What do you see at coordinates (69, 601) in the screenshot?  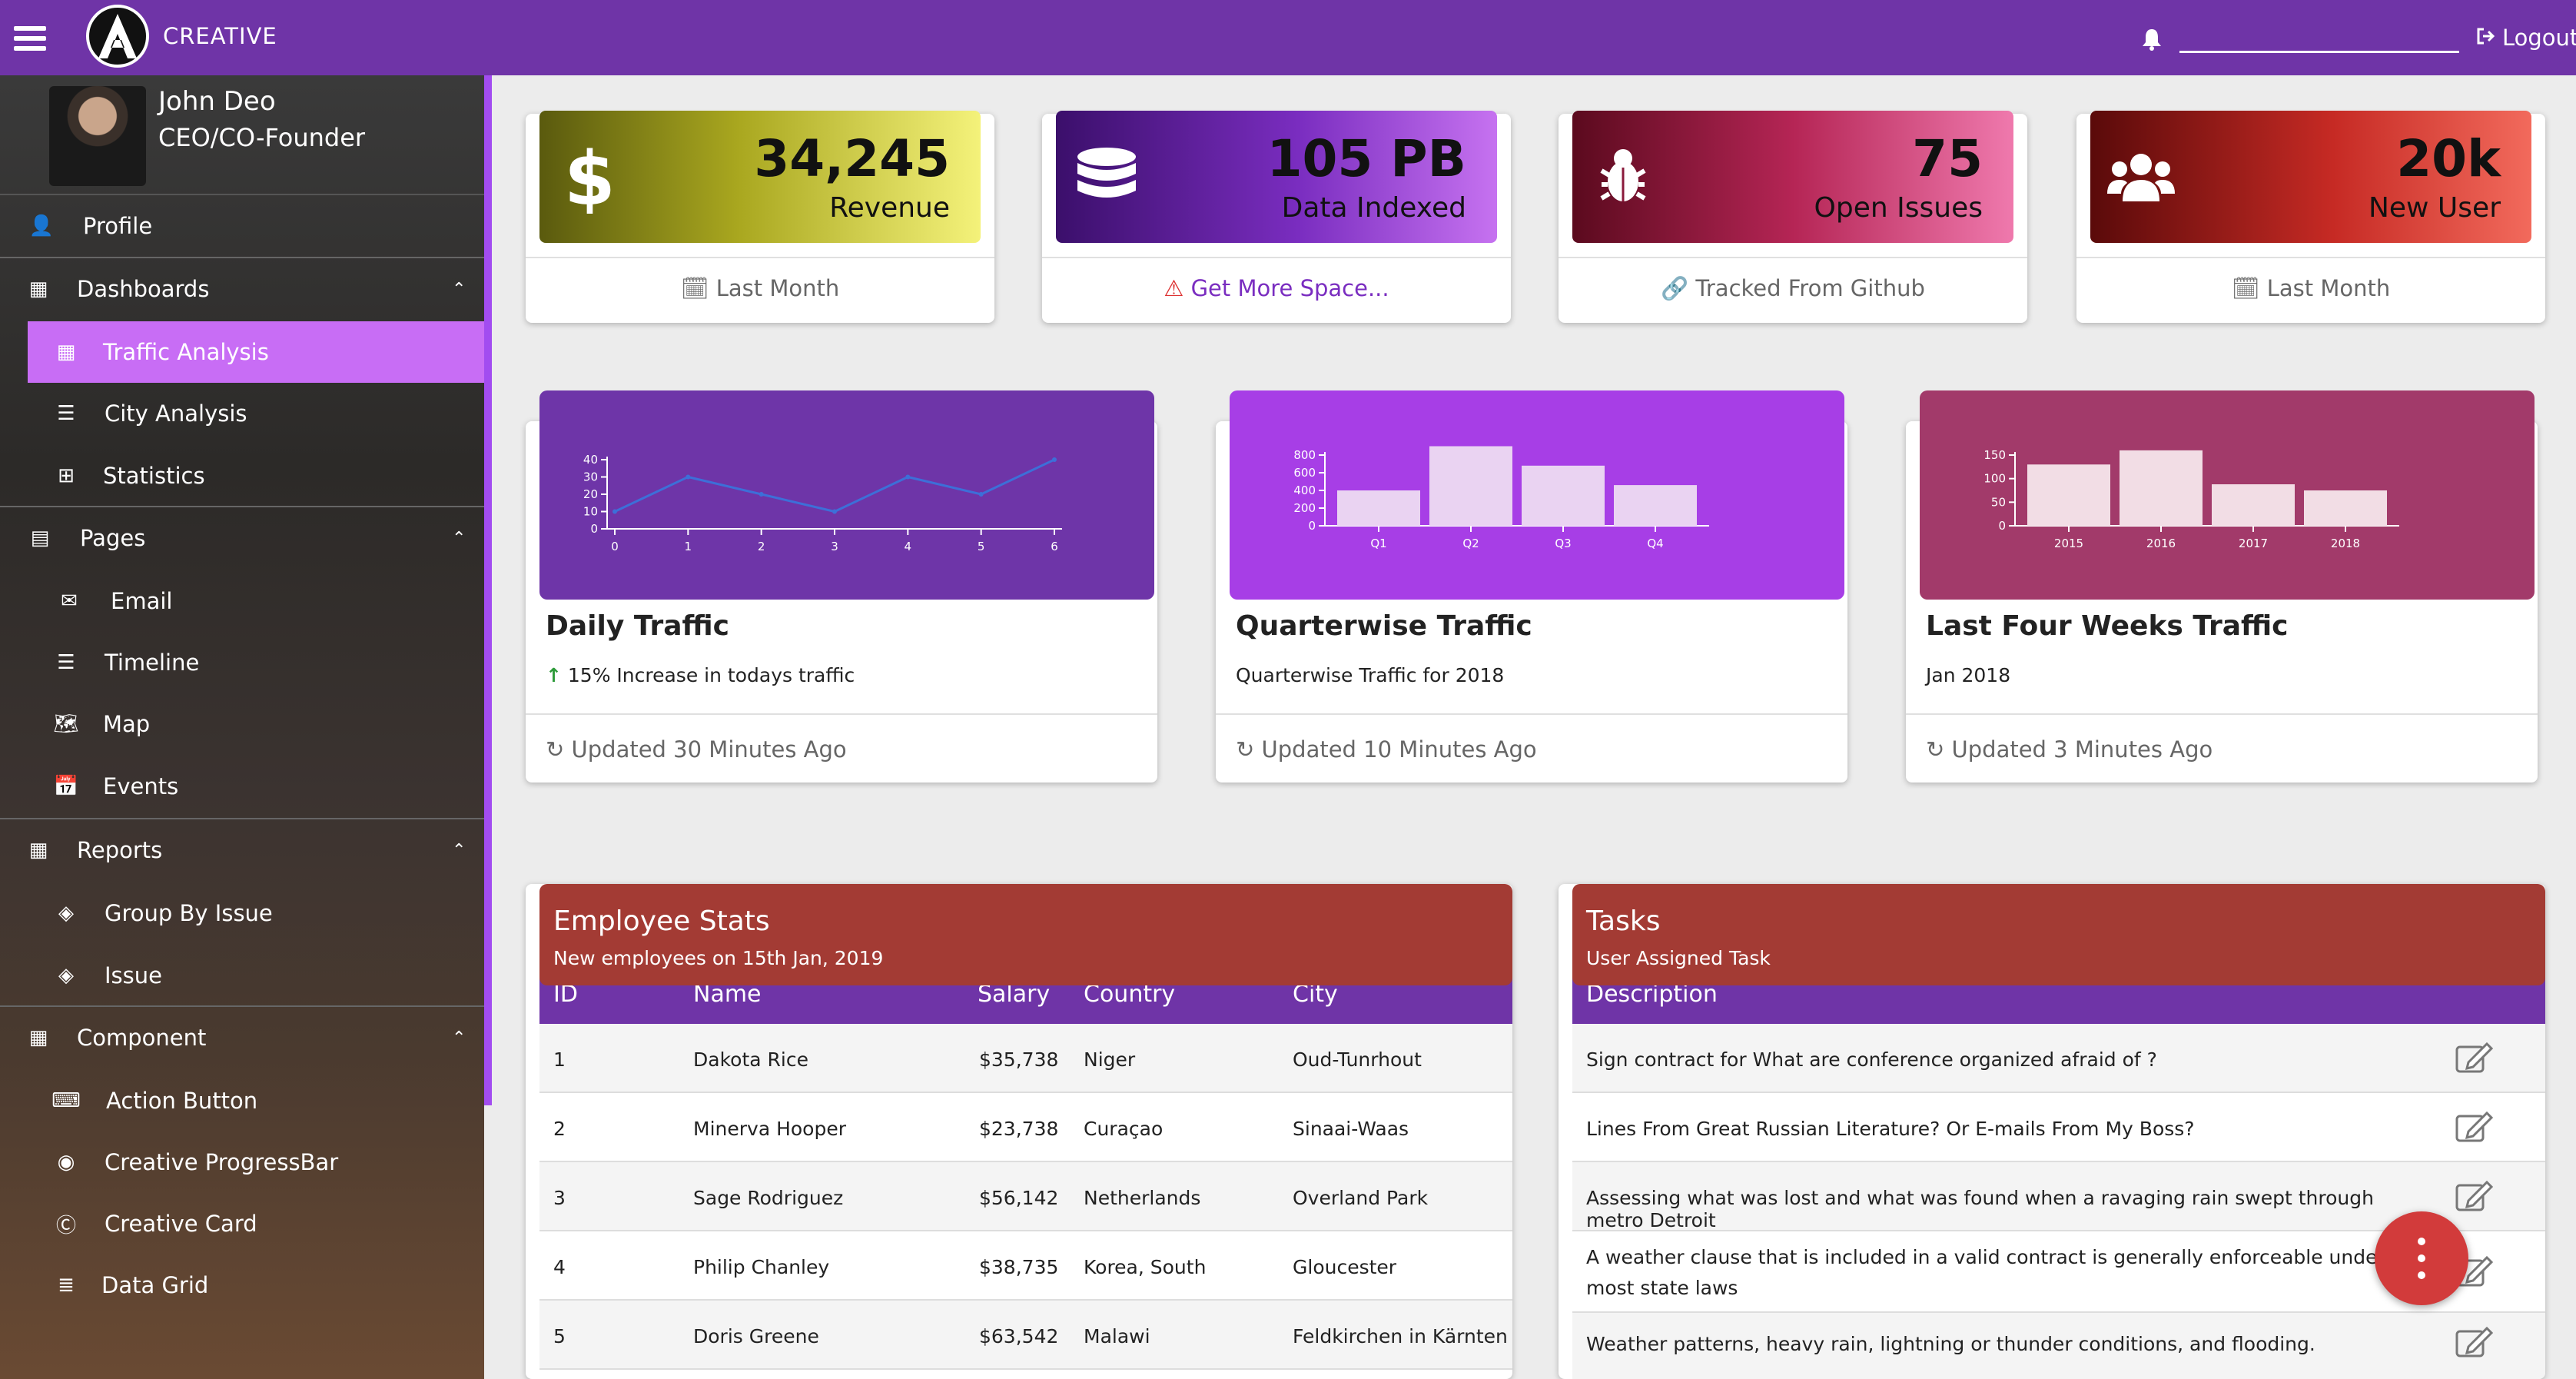 I see `envelope-icon: ✉` at bounding box center [69, 601].